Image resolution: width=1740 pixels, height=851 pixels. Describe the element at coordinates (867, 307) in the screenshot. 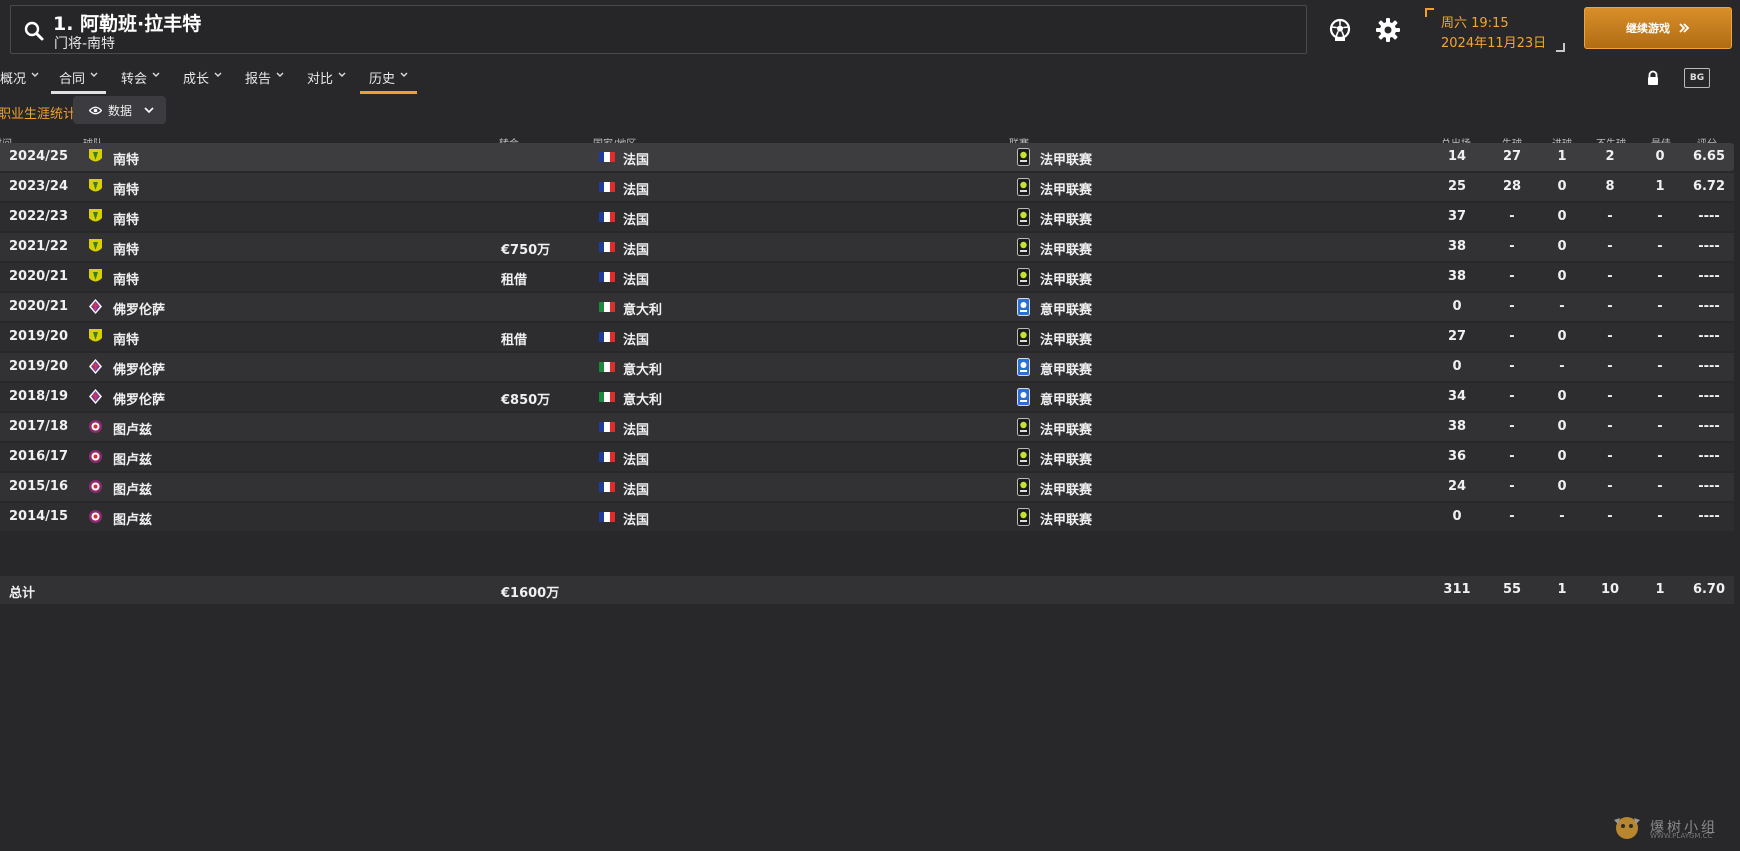

I see `table-row: 2020/21 佛罗伦萨 意大利 意甲联赛 0- - - - ----` at that location.